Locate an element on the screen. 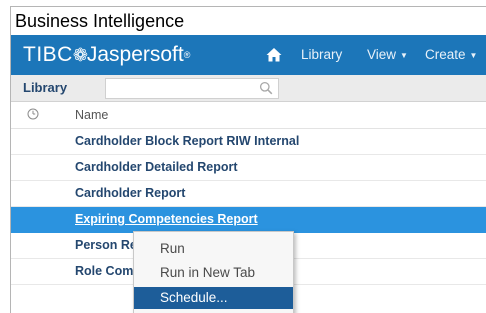 This screenshot has height=313, width=486. list-item-selected: Expiring Competencies Report is located at coordinates (248, 220).